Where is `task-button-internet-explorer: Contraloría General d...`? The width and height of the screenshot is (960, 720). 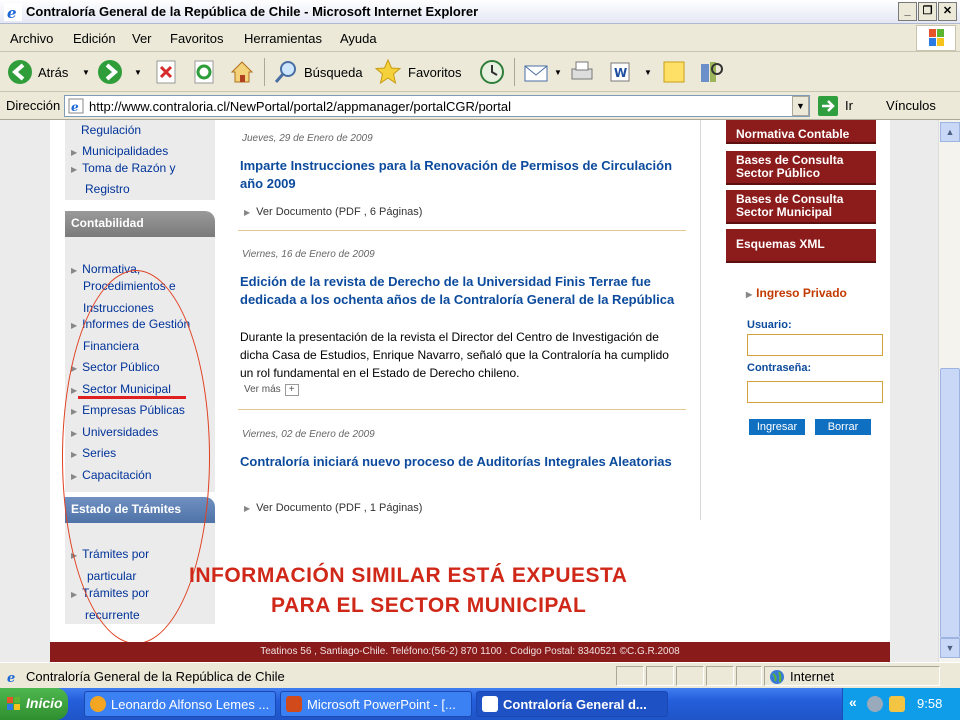 task-button-internet-explorer: Contraloría General d... is located at coordinates (572, 704).